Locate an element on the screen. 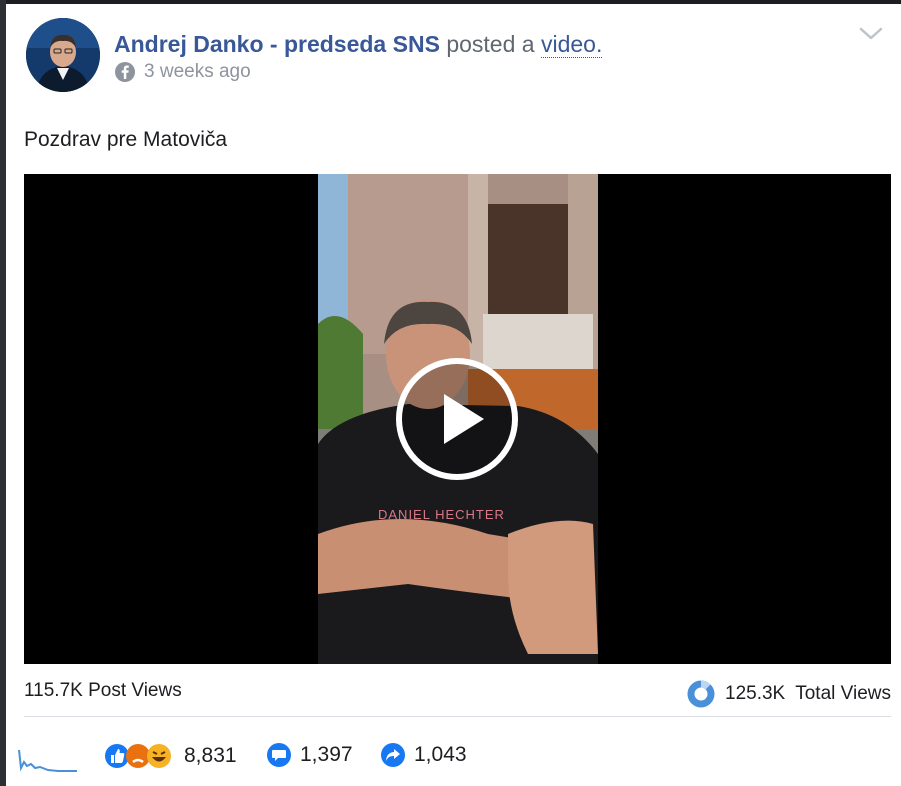 The width and height of the screenshot is (901, 786). divider is located at coordinates (457, 716).